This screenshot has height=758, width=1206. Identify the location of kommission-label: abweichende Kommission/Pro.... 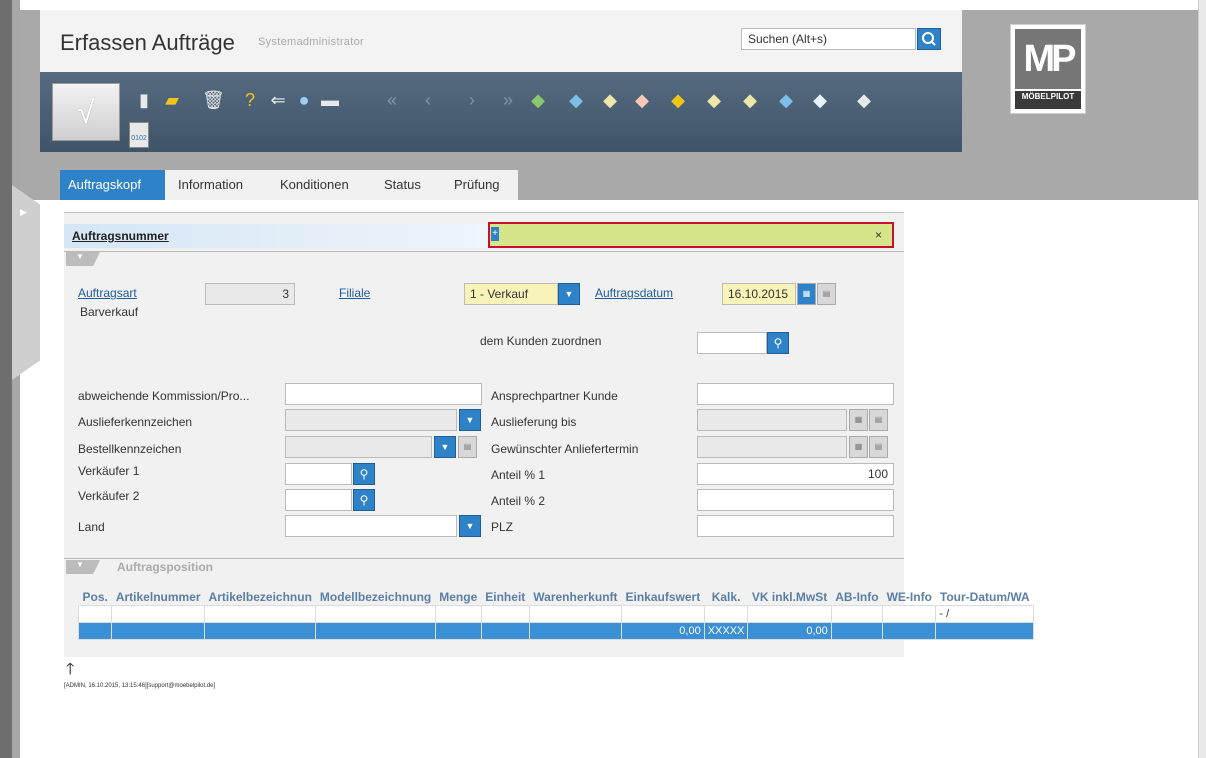
(164, 396).